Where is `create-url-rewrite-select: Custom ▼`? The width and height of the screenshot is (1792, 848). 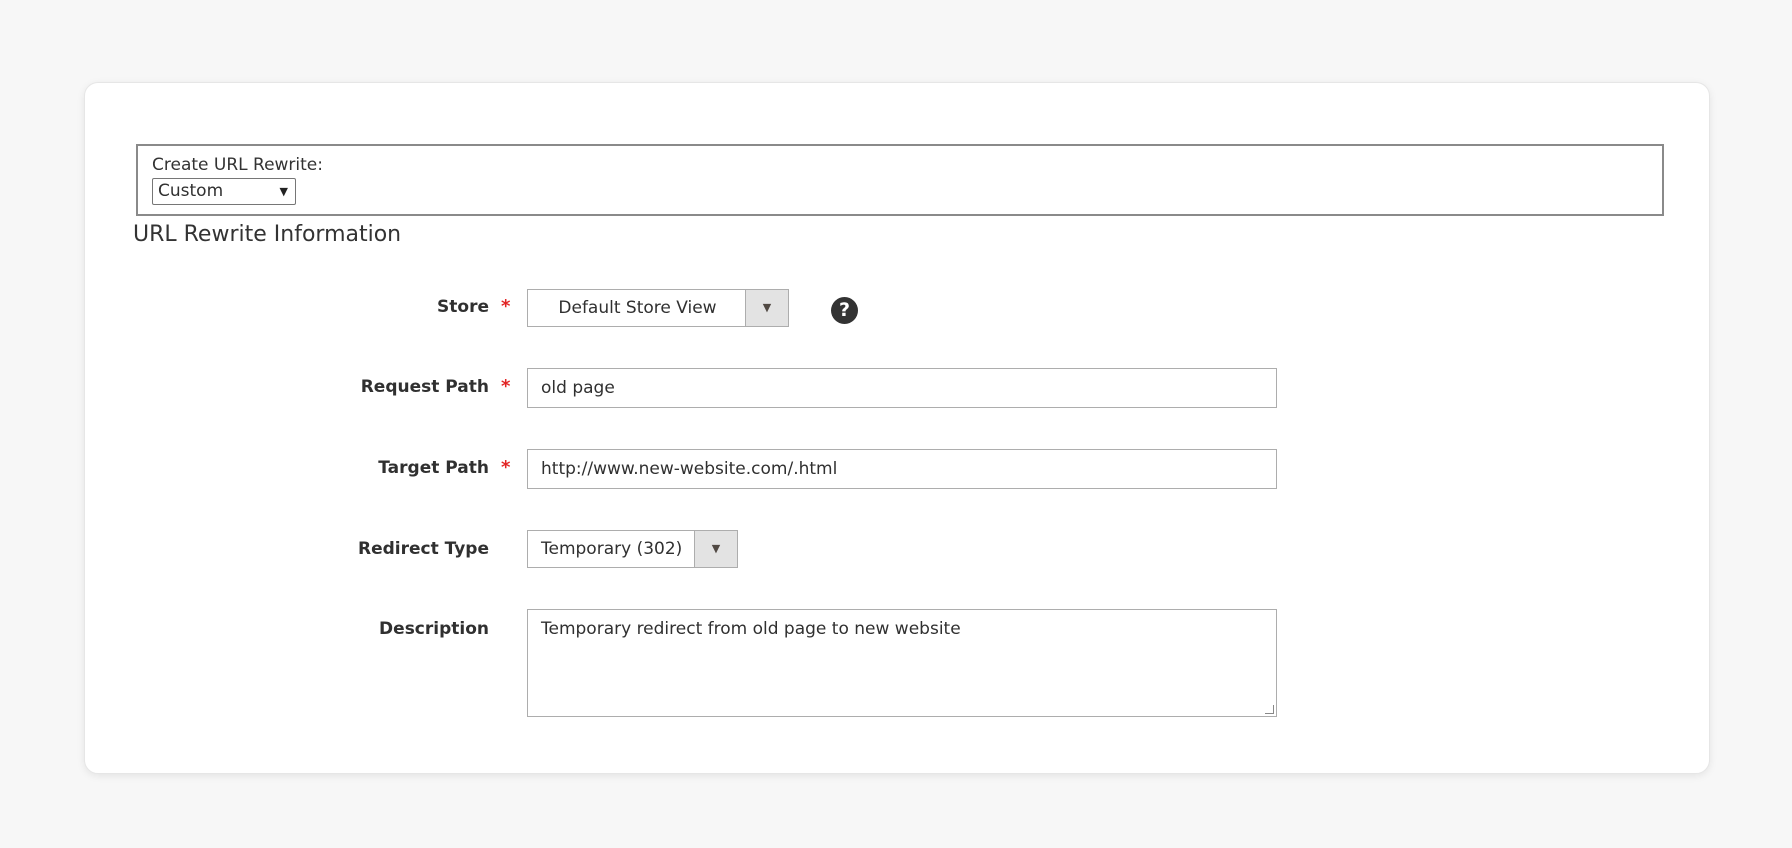 create-url-rewrite-select: Custom ▼ is located at coordinates (224, 191).